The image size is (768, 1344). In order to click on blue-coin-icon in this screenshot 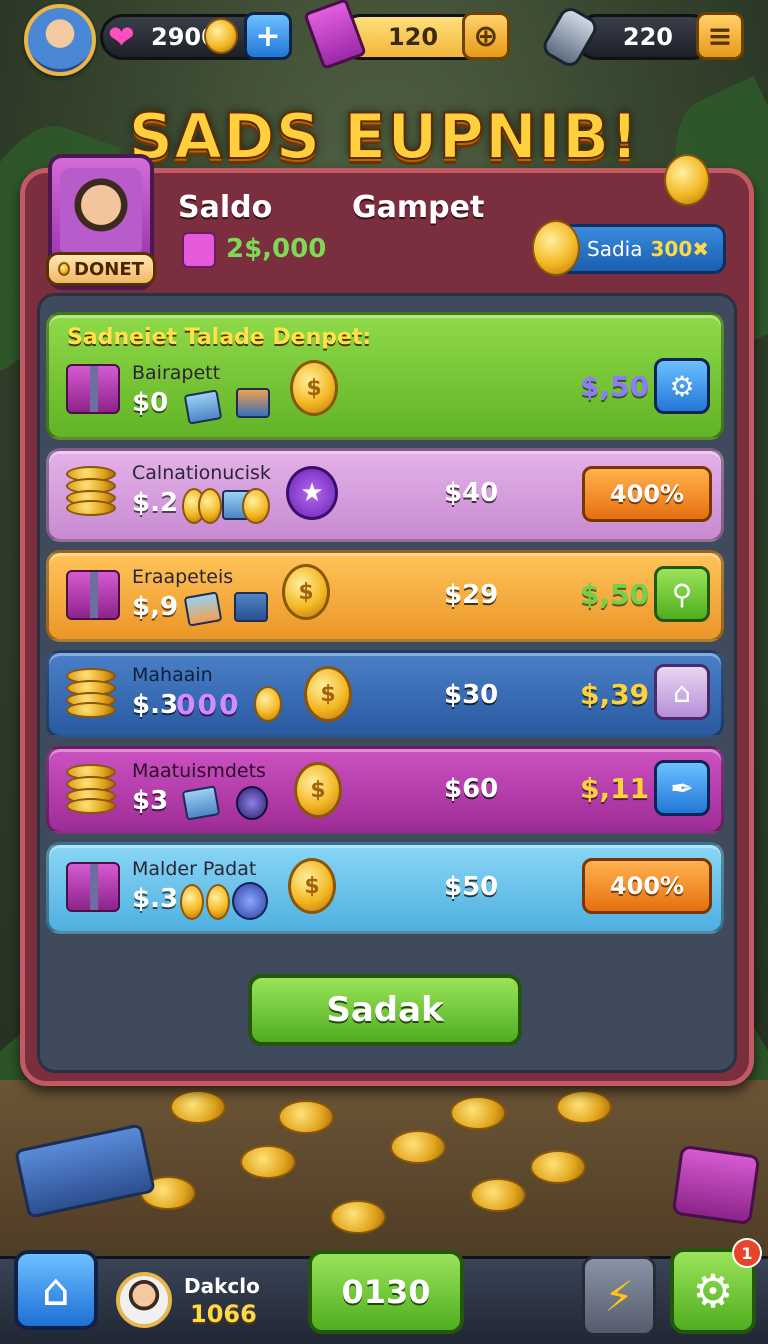, I will do `click(250, 901)`.